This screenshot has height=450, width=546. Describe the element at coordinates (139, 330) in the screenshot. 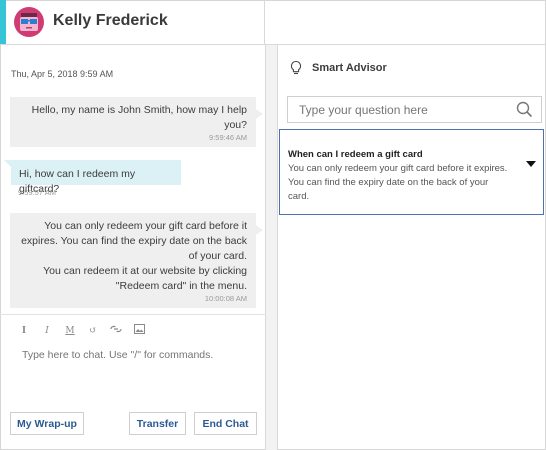

I see `image-icon` at that location.